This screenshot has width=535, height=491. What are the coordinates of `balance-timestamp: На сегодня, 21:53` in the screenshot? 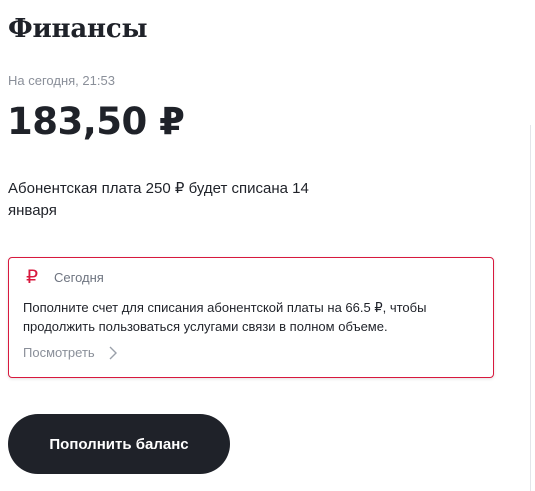 It's located at (61, 80).